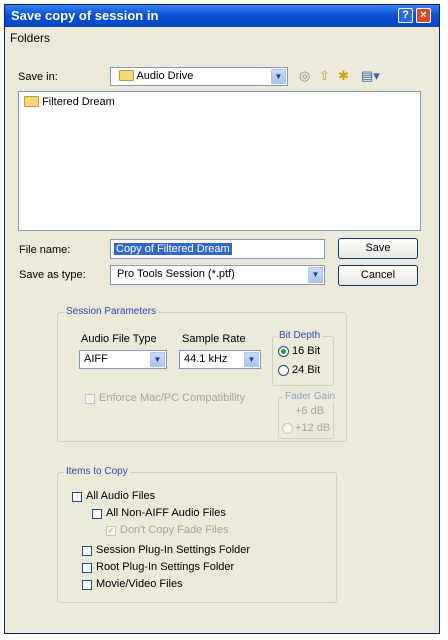 The height and width of the screenshot is (640, 448). What do you see at coordinates (78, 102) in the screenshot?
I see `list-item-label: Filtered Dream` at bounding box center [78, 102].